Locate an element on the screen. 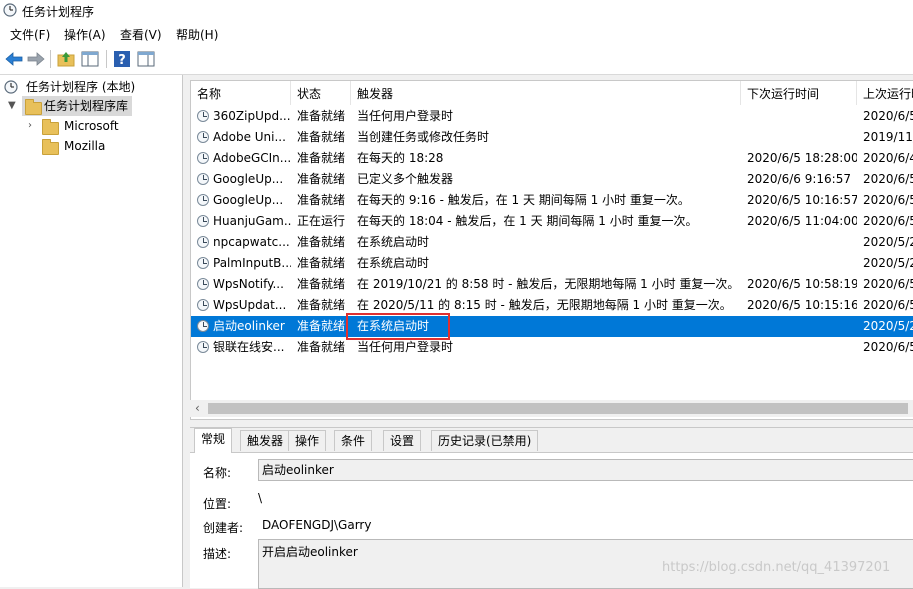  chevron-right-icon: › is located at coordinates (30, 126).